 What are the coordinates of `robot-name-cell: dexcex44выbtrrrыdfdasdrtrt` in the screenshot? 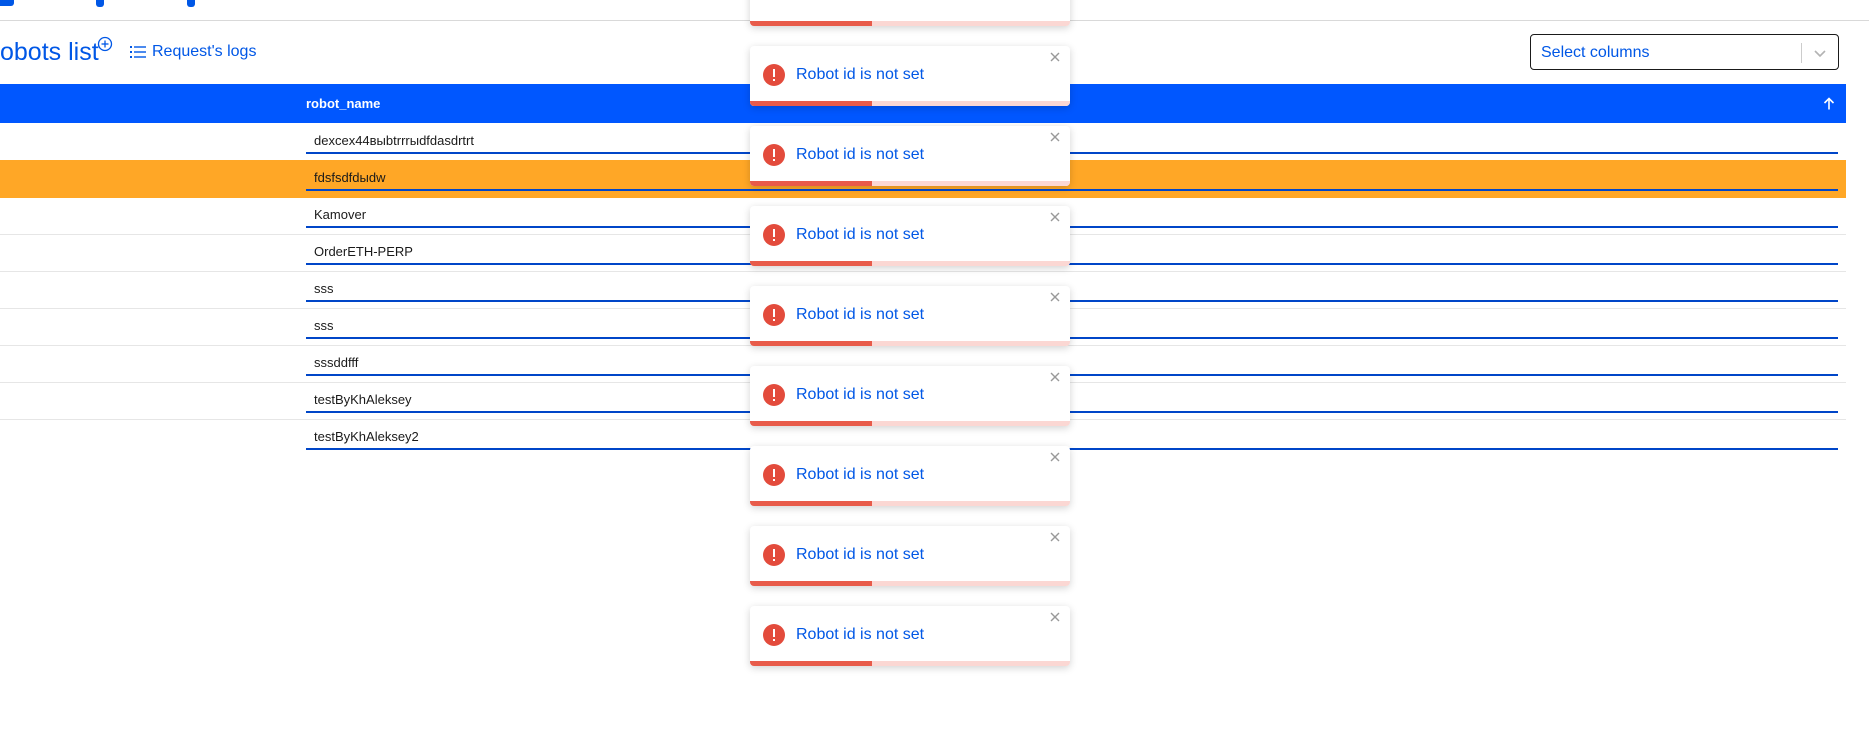 It's located at (394, 140).